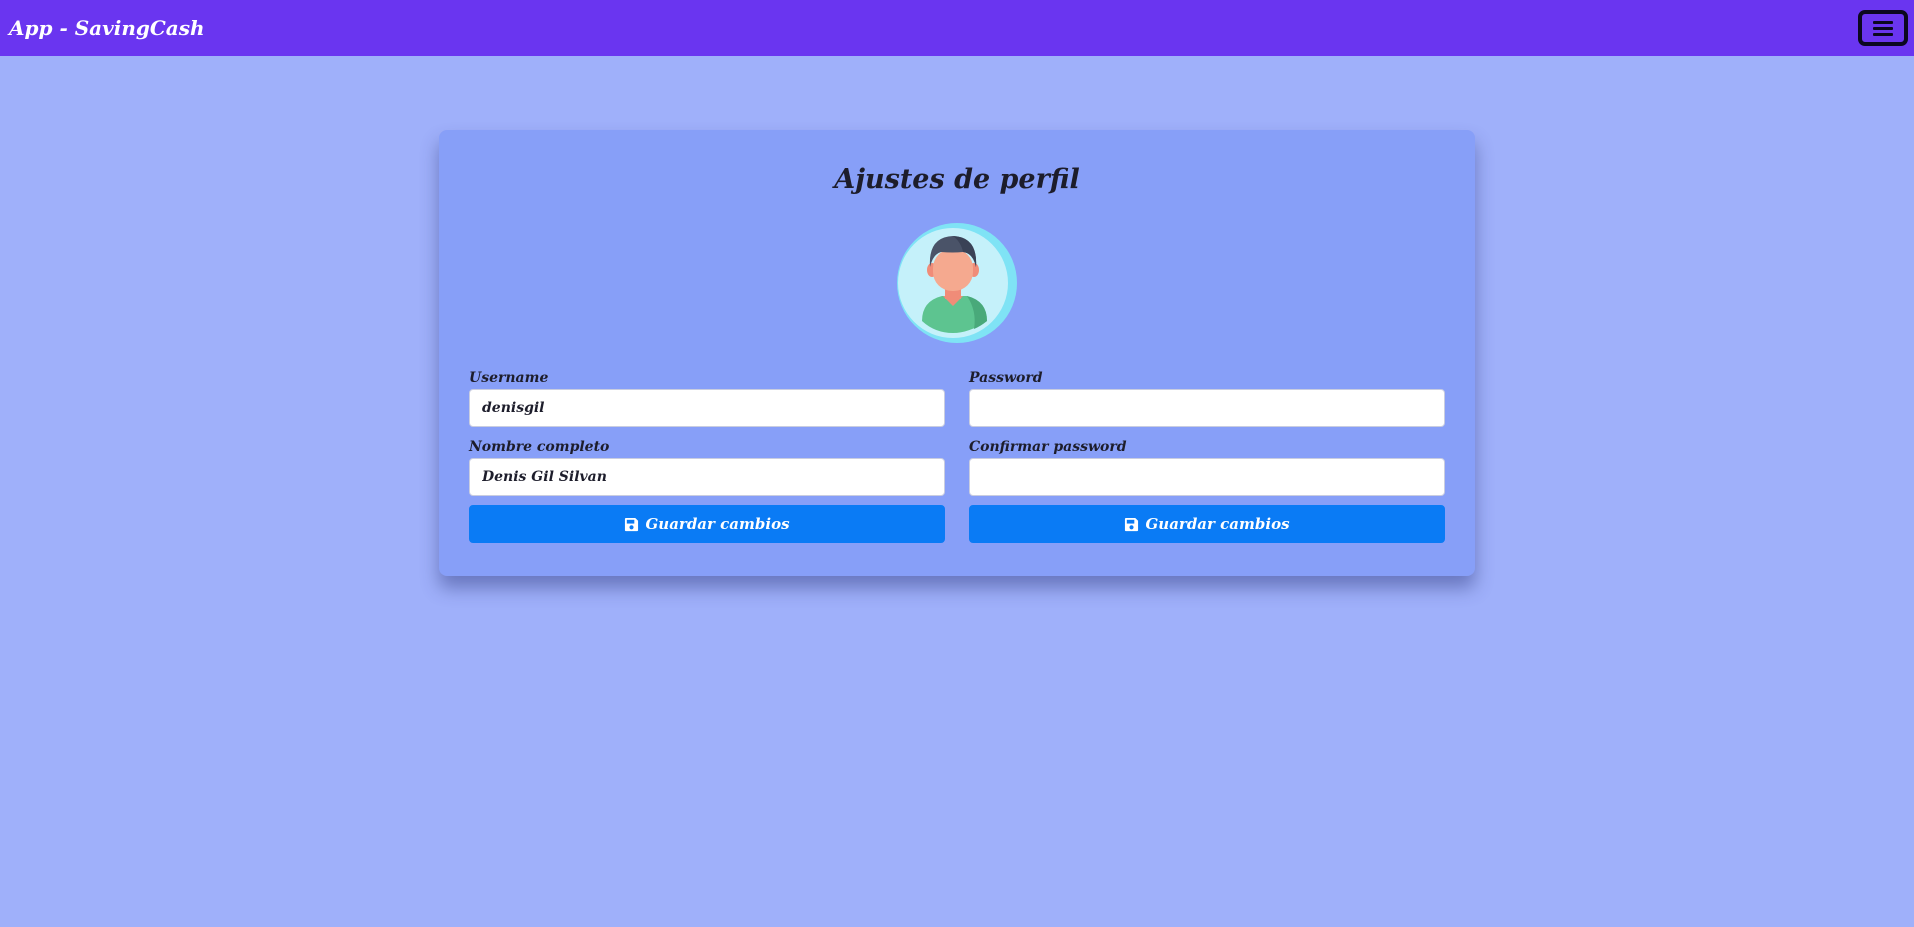 This screenshot has height=927, width=1914. What do you see at coordinates (957, 179) in the screenshot?
I see `page-title: Ajustes de perfil` at bounding box center [957, 179].